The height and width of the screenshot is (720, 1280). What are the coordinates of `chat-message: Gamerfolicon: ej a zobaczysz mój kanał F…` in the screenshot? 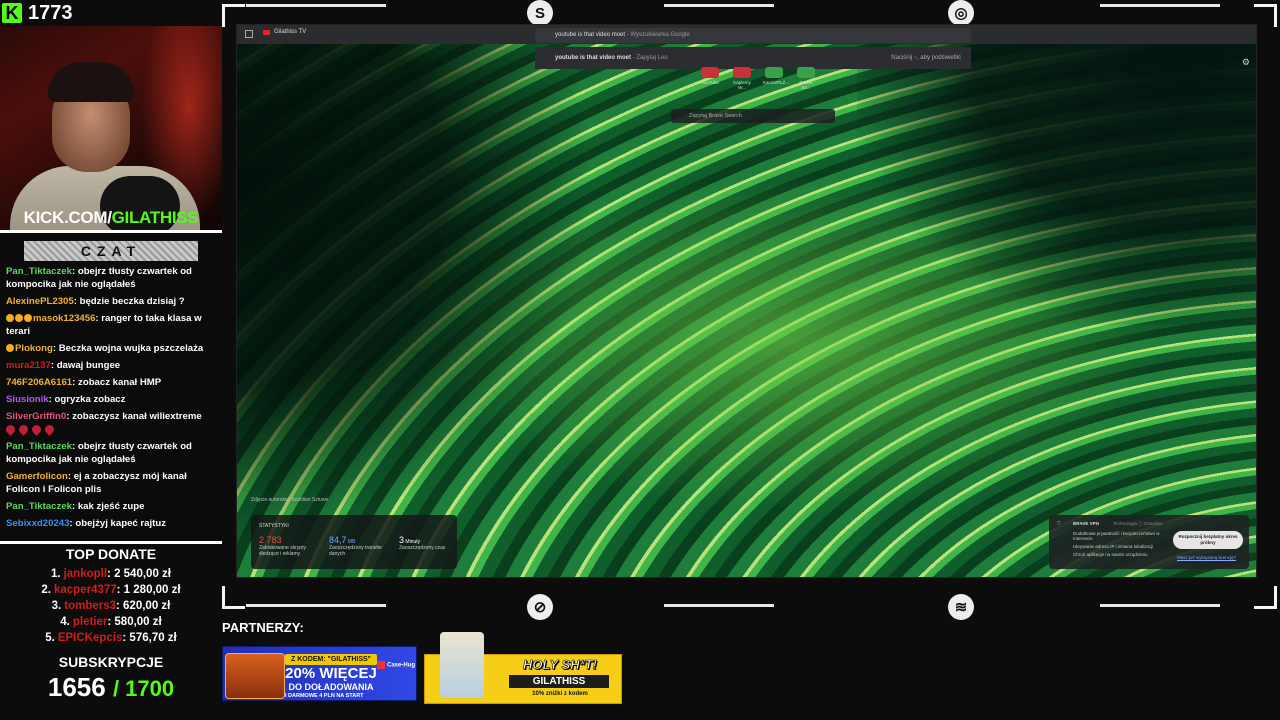 It's located at (111, 483).